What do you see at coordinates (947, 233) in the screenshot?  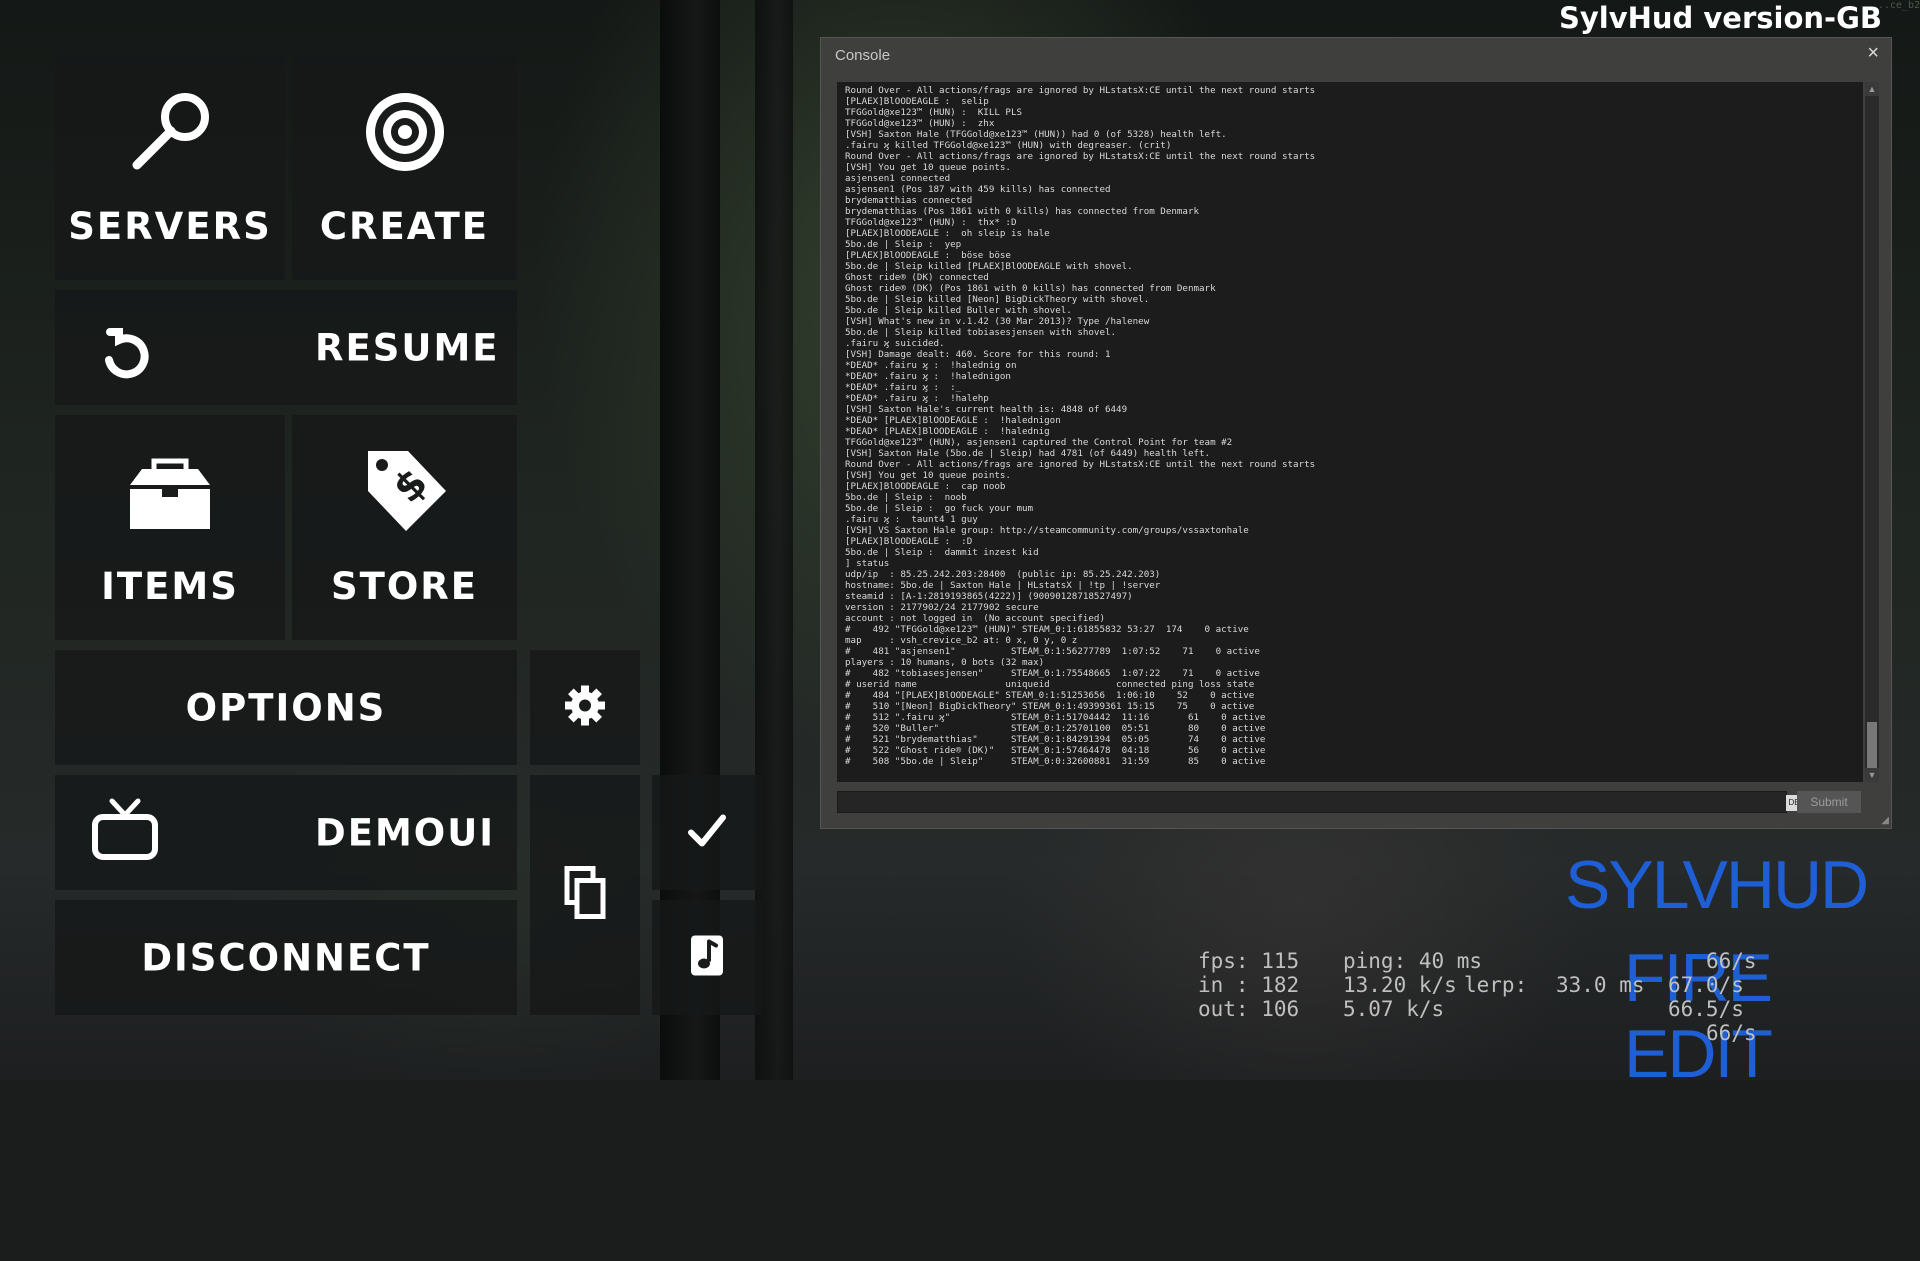 I see `console-line: [PLAEX]BlOODEAGLE : oh sleip is hale` at bounding box center [947, 233].